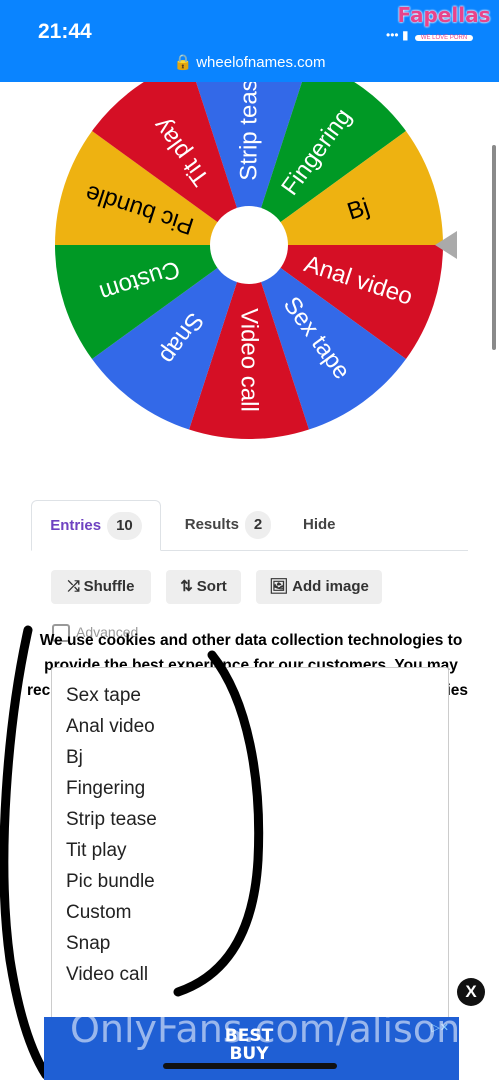  I want to click on sort-icon: ⇅, so click(186, 586).